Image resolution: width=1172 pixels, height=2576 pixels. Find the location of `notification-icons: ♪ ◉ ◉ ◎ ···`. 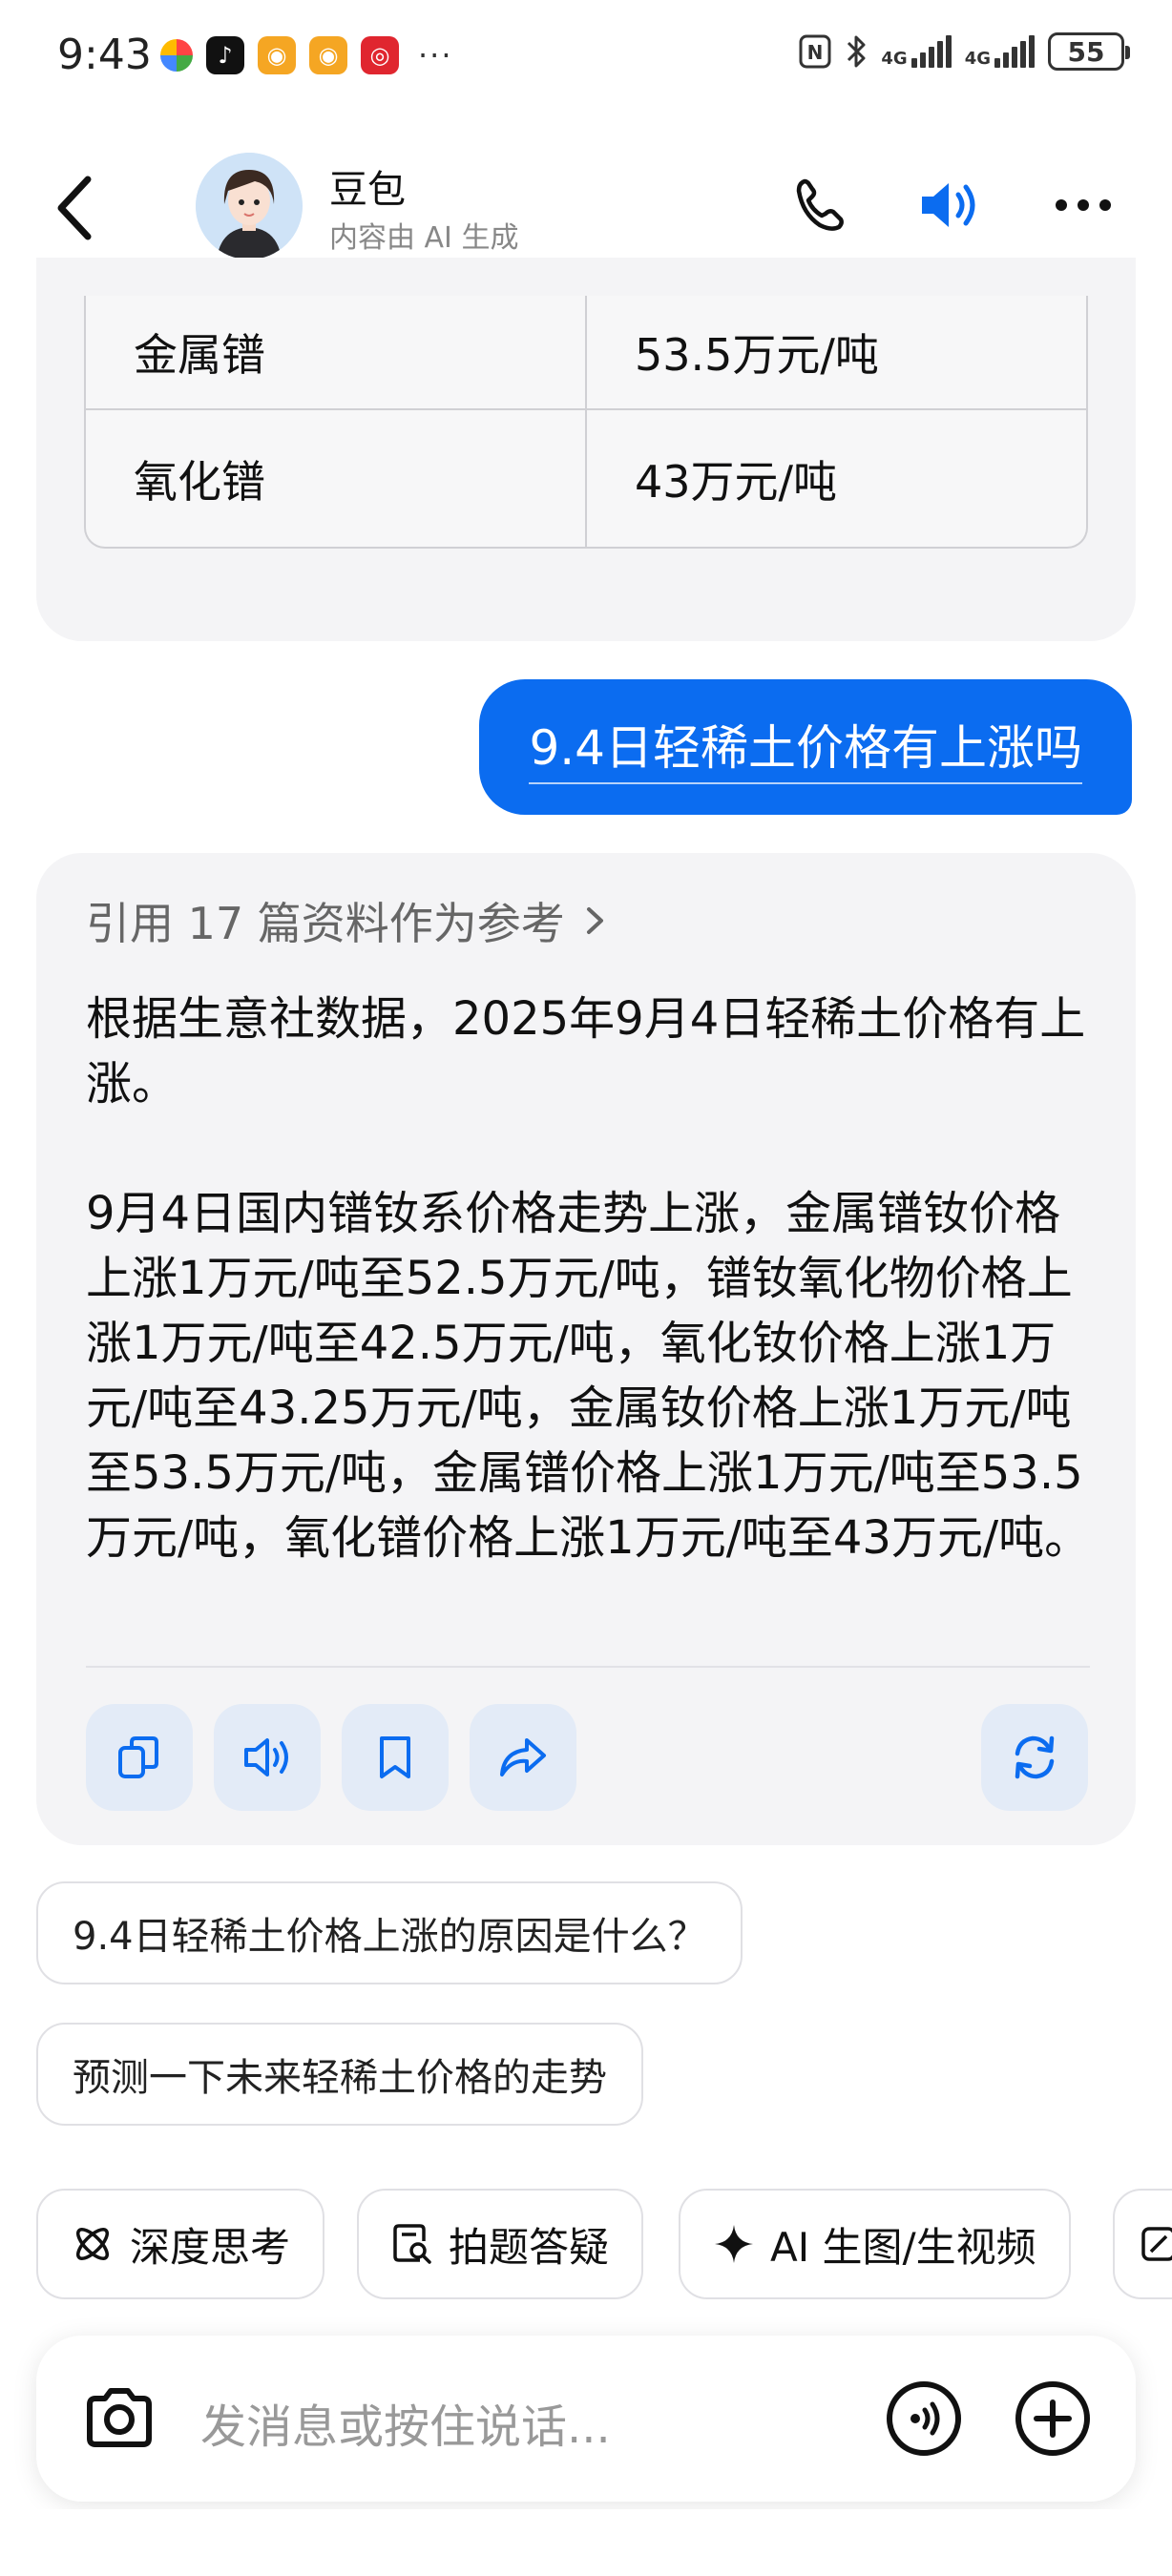

notification-icons: ♪ ◉ ◉ ◎ ··· is located at coordinates (306, 55).